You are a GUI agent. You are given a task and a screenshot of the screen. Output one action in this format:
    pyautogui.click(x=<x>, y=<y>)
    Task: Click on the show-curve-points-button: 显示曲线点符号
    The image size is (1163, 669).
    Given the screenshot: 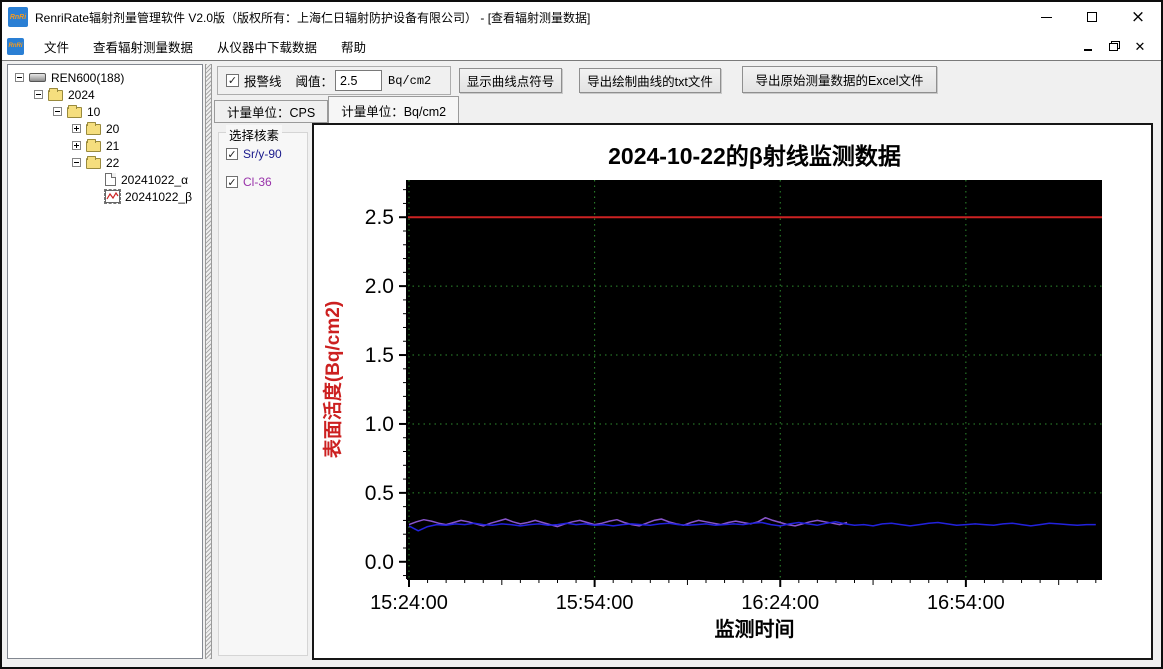 What is the action you would take?
    pyautogui.click(x=510, y=80)
    